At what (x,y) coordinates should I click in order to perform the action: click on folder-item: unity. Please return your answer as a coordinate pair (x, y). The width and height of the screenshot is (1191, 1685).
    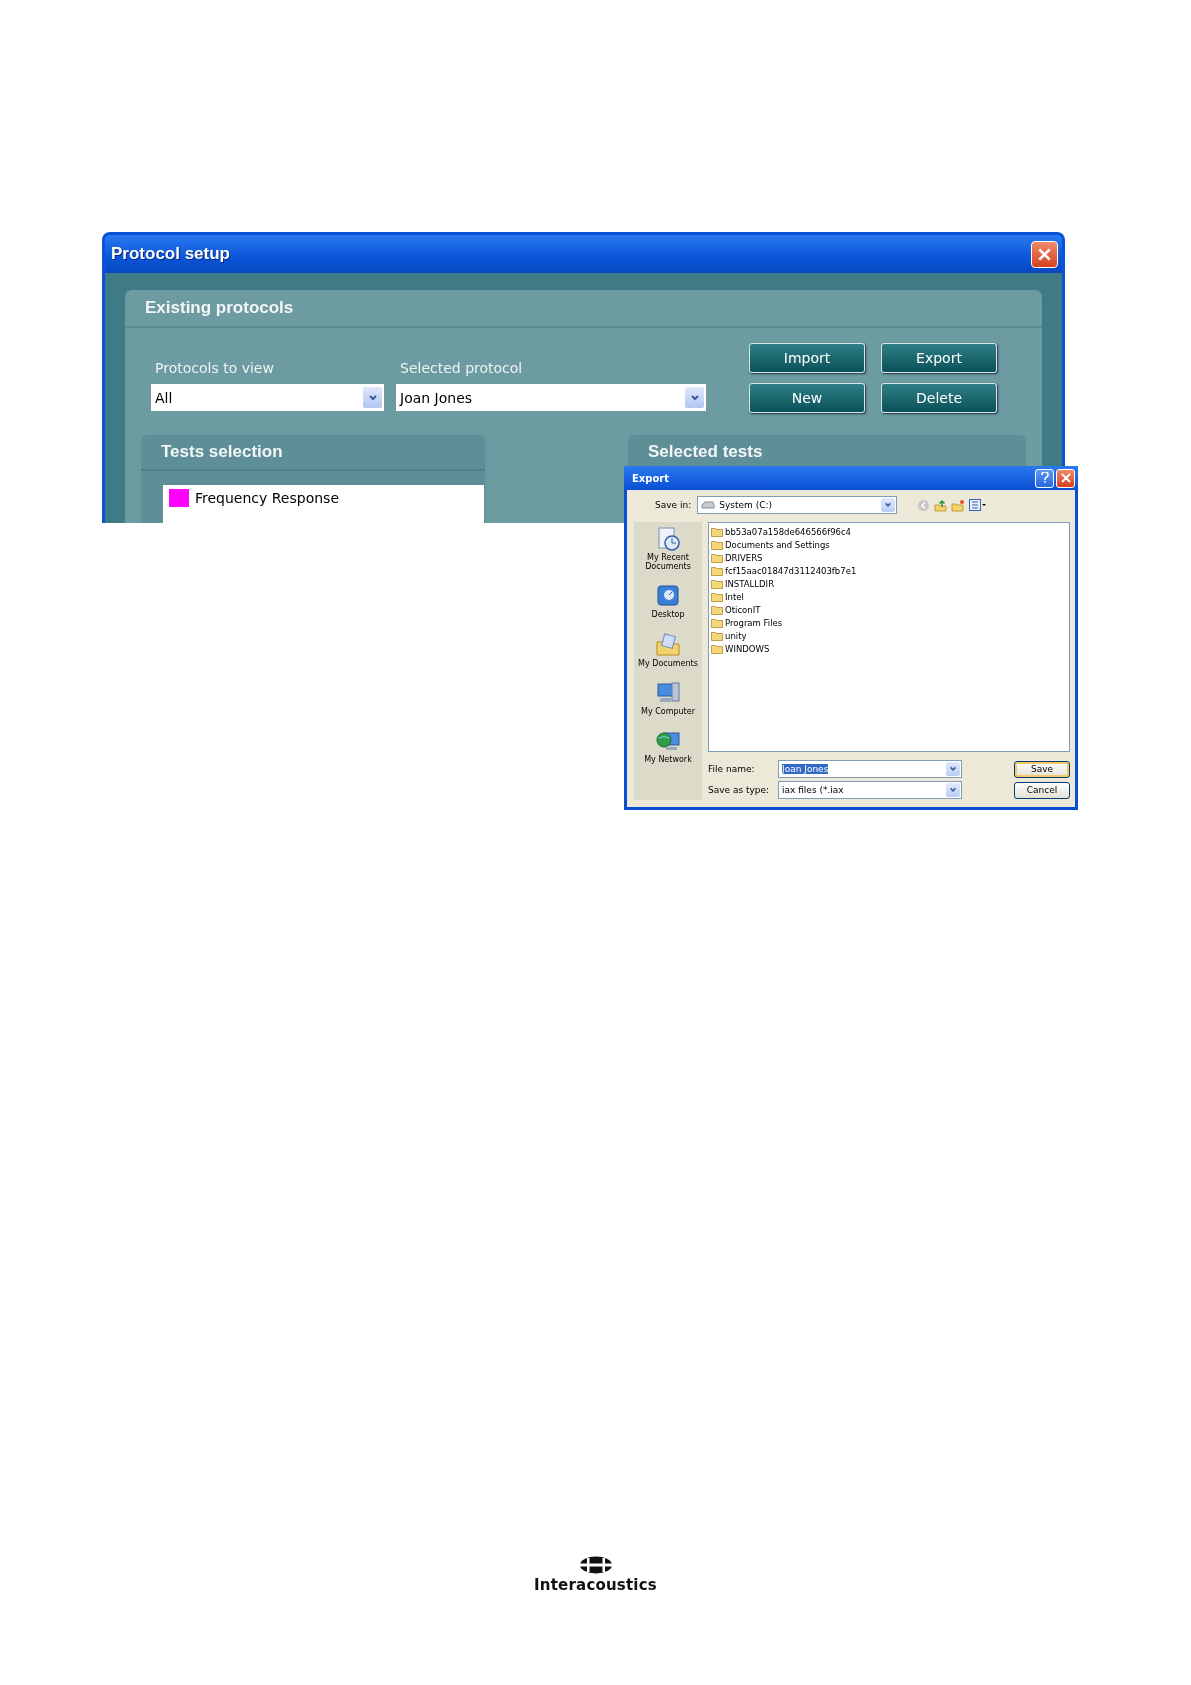
    Looking at the image, I should click on (736, 635).